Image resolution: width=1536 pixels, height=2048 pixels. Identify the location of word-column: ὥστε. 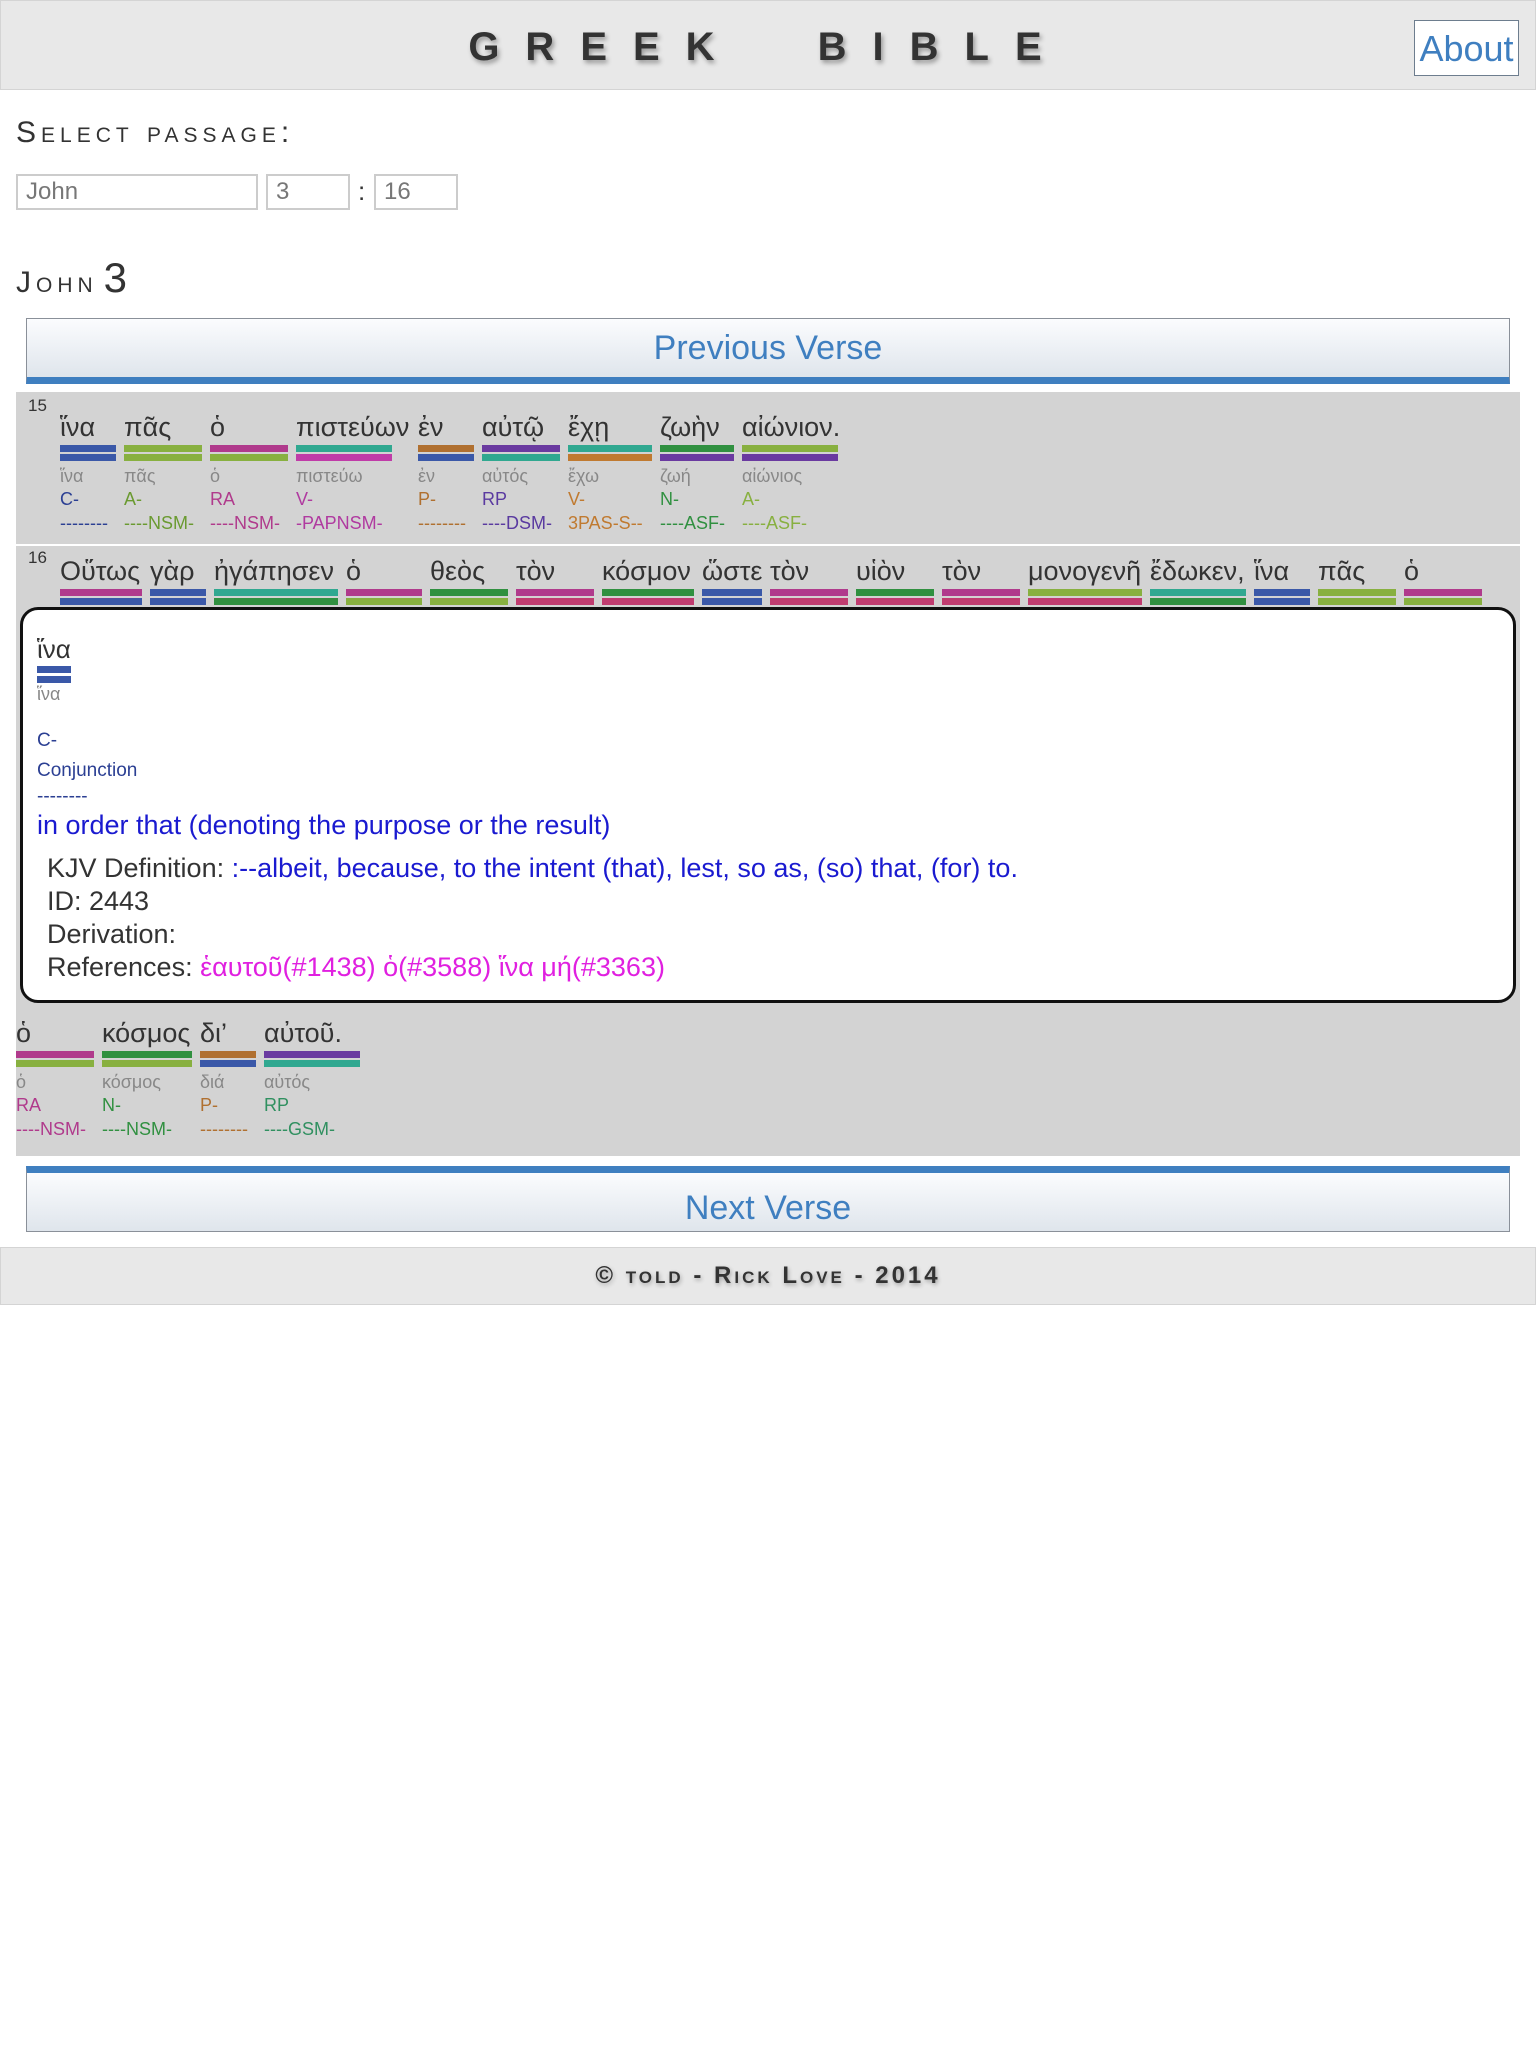
(732, 581).